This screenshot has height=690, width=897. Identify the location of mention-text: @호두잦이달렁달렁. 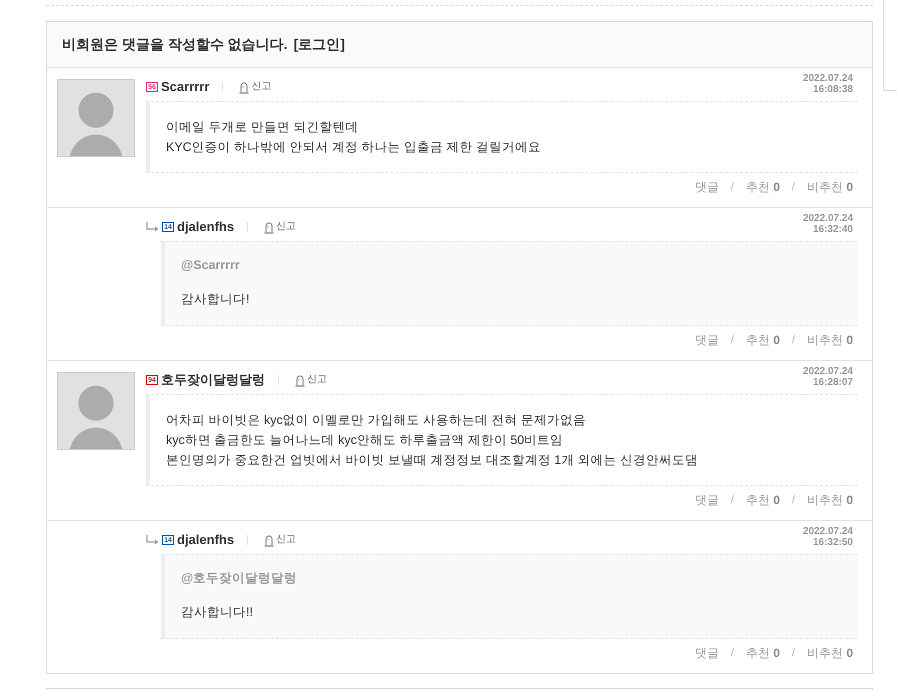
(239, 578).